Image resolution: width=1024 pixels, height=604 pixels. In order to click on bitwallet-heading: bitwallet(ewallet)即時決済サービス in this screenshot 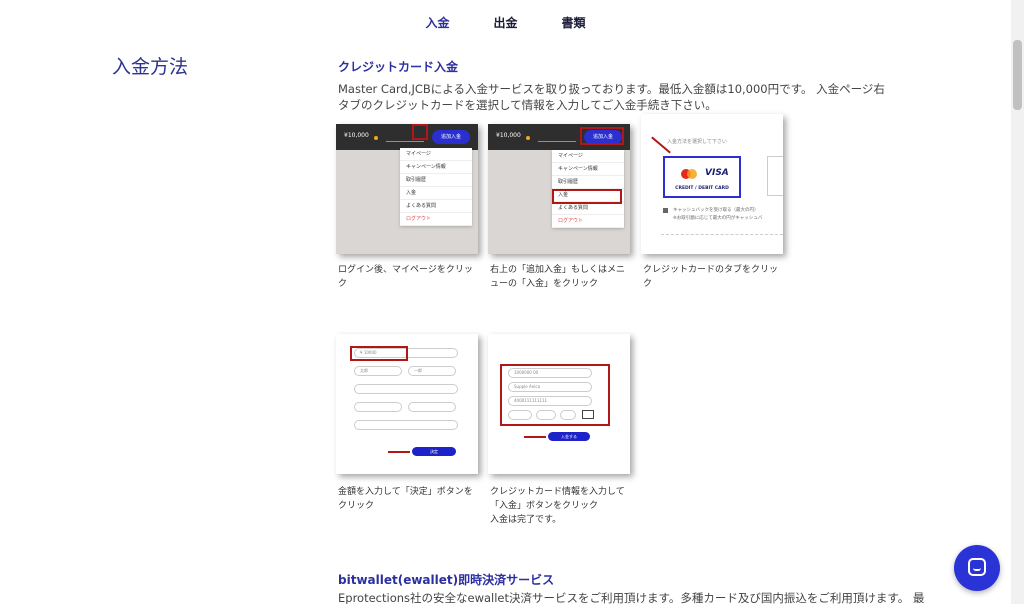, I will do `click(446, 580)`.